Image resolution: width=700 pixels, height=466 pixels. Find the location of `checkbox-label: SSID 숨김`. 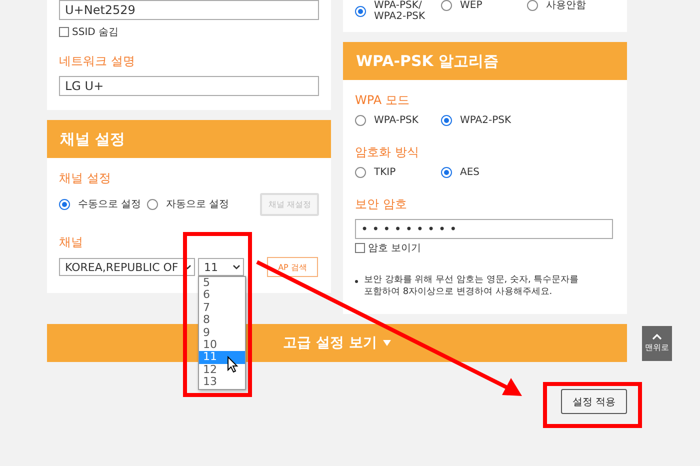

checkbox-label: SSID 숨김 is located at coordinates (95, 32).